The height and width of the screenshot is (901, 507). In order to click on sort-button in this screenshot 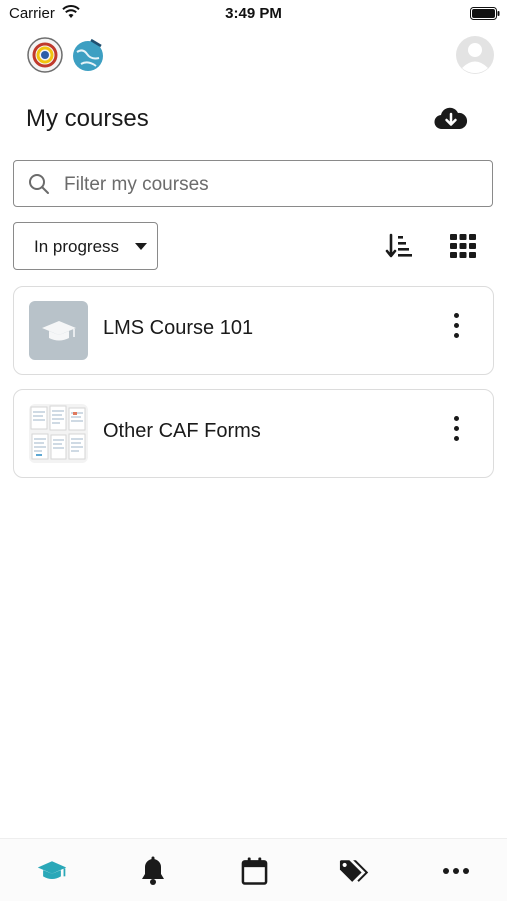, I will do `click(399, 246)`.